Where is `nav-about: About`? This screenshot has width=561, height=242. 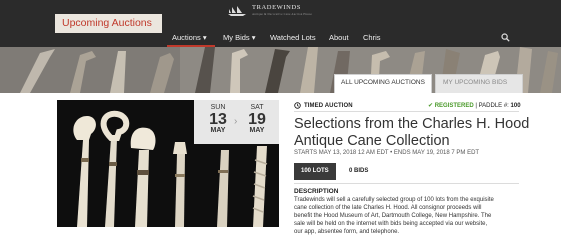 nav-about: About is located at coordinates (339, 37).